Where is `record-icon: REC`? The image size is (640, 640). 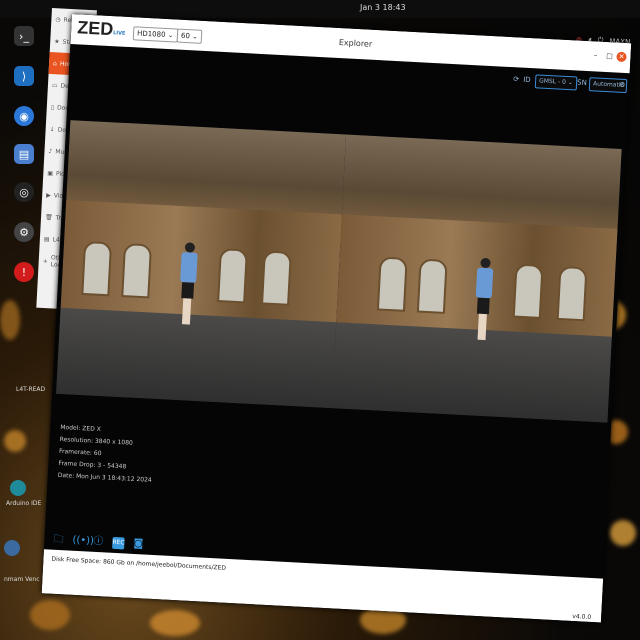 record-icon: REC is located at coordinates (118, 543).